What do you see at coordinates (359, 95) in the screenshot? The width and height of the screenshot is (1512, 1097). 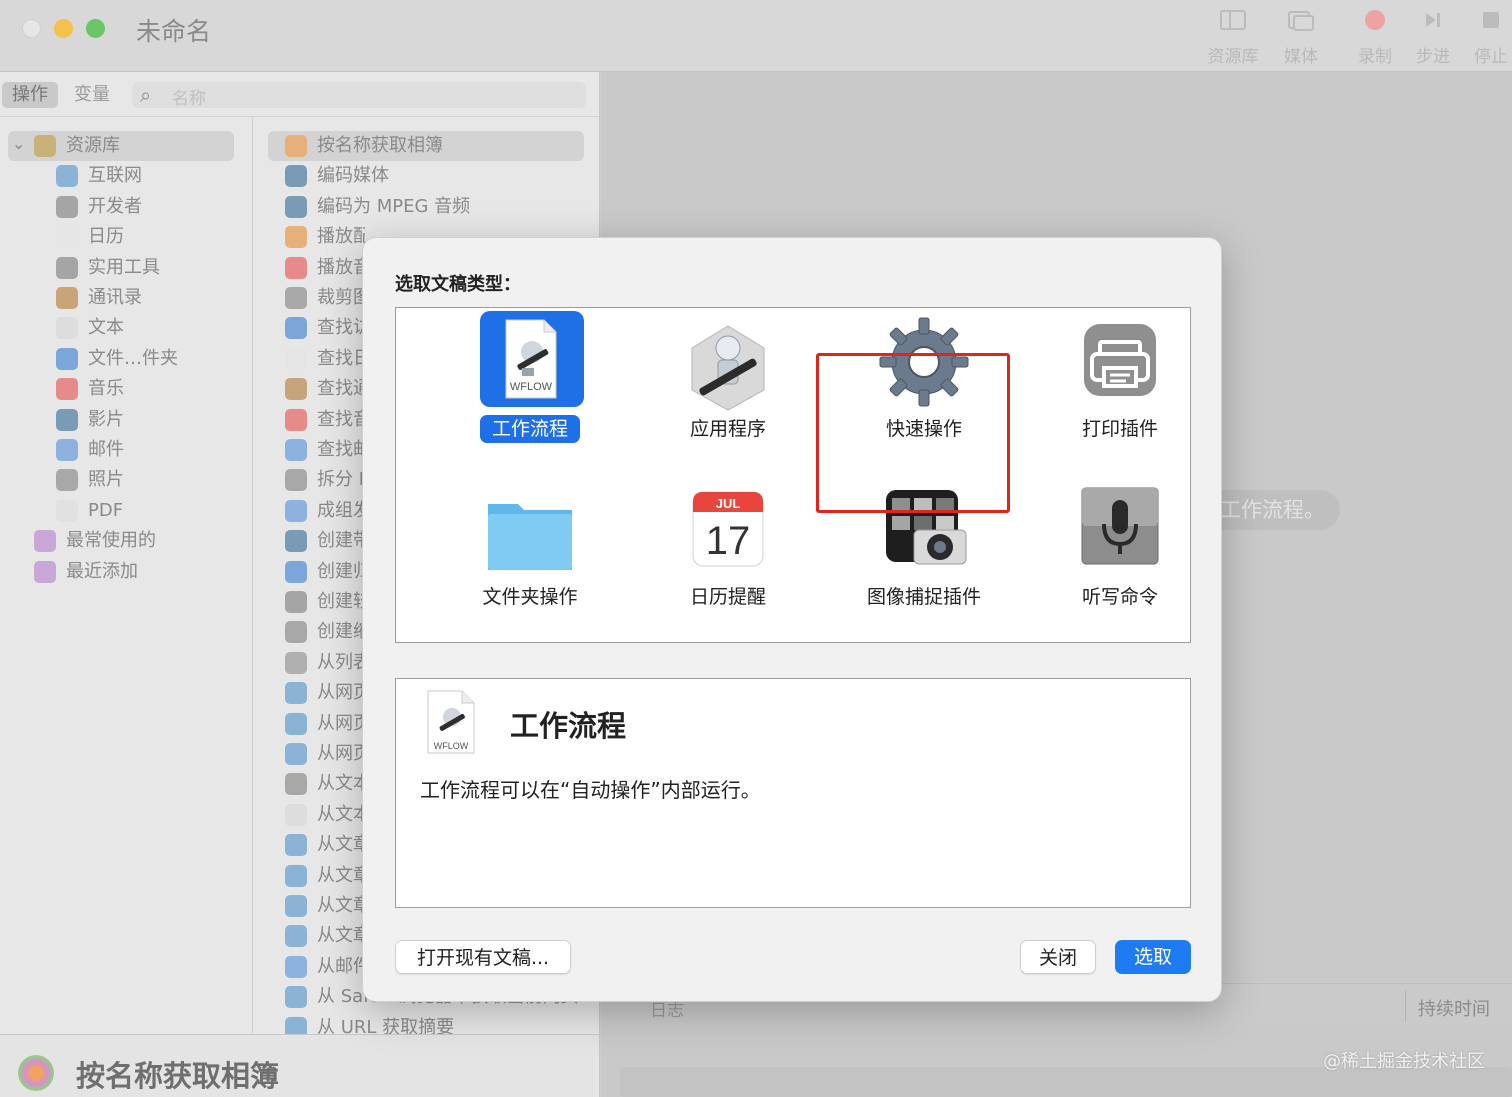 I see `search-input: ⌕ 名称` at bounding box center [359, 95].